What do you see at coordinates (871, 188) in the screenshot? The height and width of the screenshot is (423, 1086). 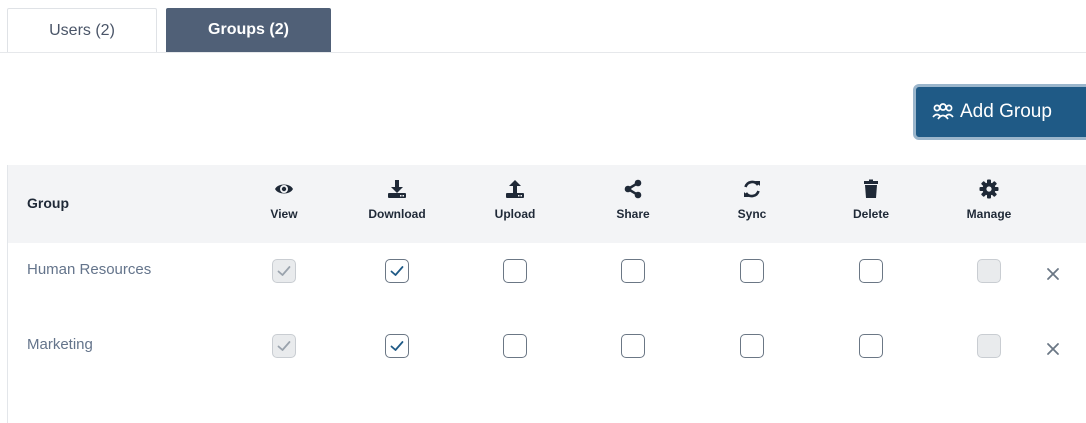 I see `trash-icon` at bounding box center [871, 188].